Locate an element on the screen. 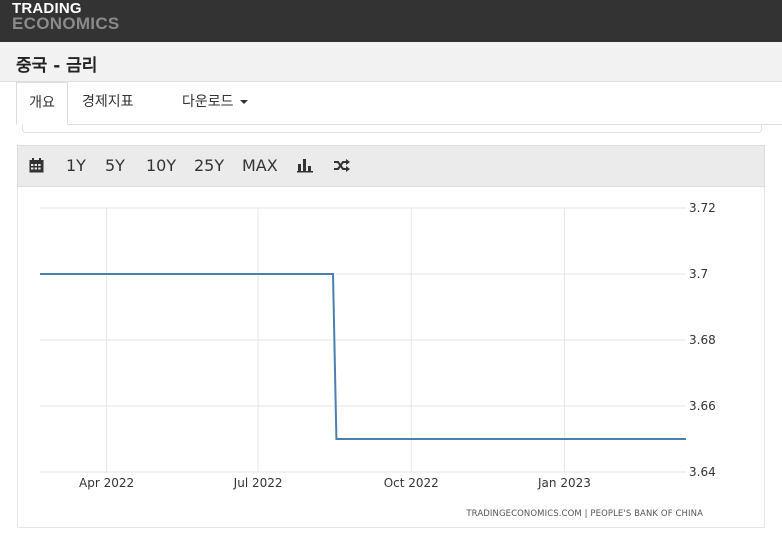 This screenshot has height=543, width=782. logo-line-2: ECONOMICS is located at coordinates (66, 23).